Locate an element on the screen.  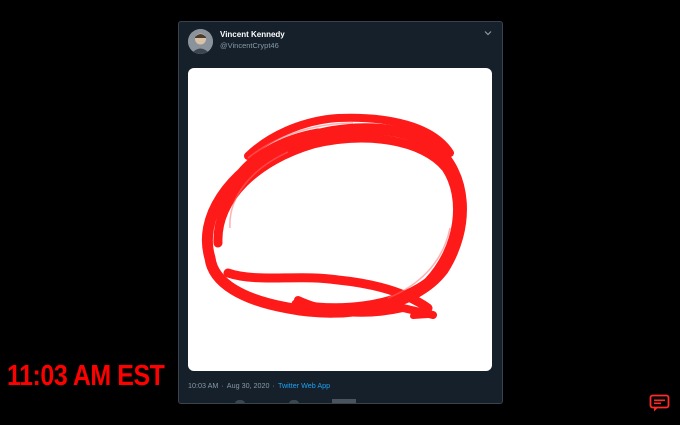
like-icon is located at coordinates (344, 401).